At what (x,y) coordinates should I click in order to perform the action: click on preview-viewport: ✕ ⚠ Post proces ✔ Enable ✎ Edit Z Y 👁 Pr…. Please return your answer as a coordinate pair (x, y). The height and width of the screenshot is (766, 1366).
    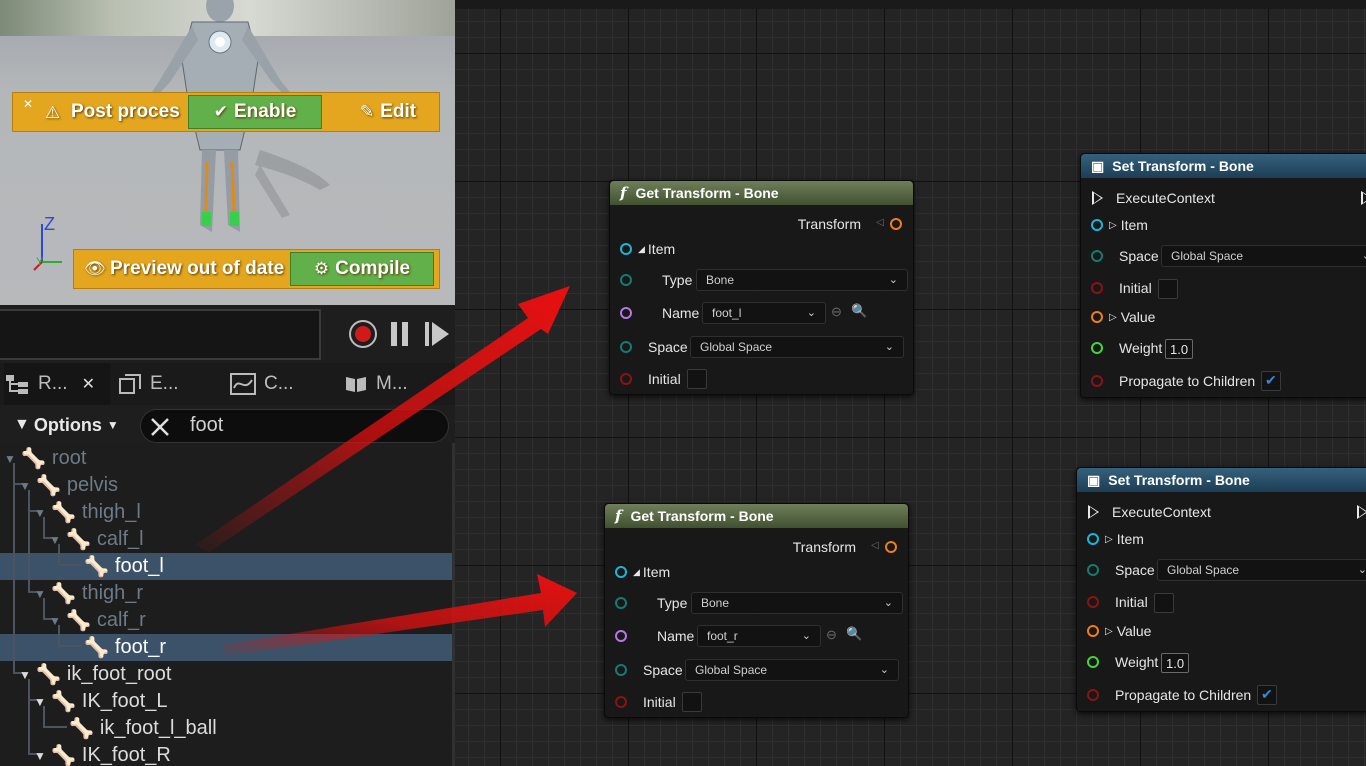
    Looking at the image, I should click on (227, 152).